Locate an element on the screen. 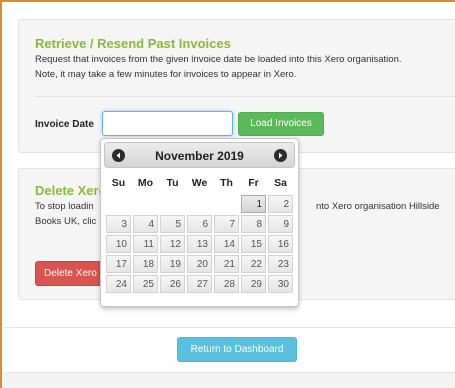 The height and width of the screenshot is (388, 455). calendar-day: 26 is located at coordinates (172, 284).